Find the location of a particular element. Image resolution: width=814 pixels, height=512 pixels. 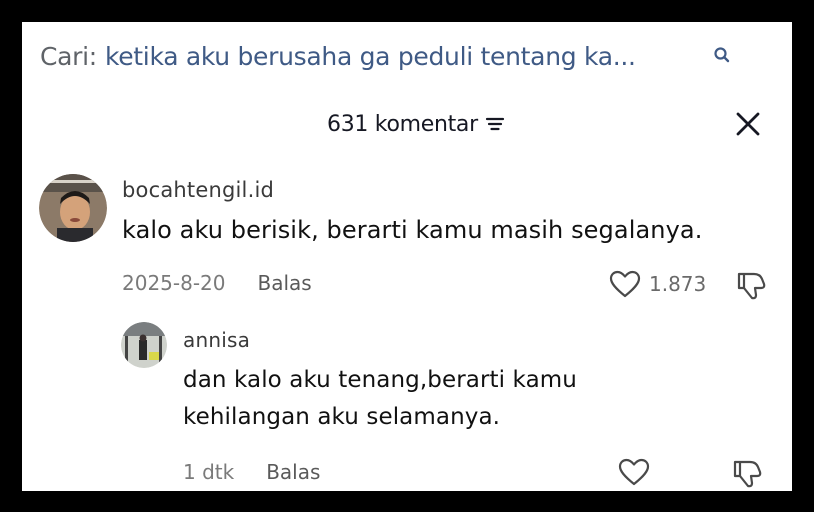

filter-icon is located at coordinates (495, 124).